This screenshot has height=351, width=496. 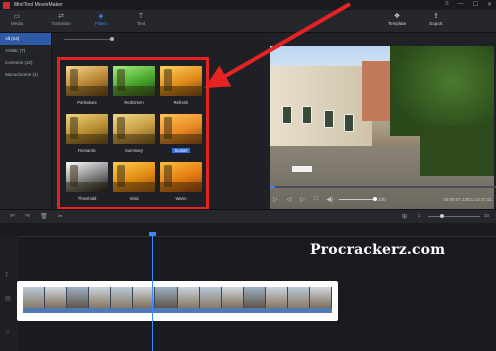 I want to click on text-track-icon: T, so click(x=7, y=276).